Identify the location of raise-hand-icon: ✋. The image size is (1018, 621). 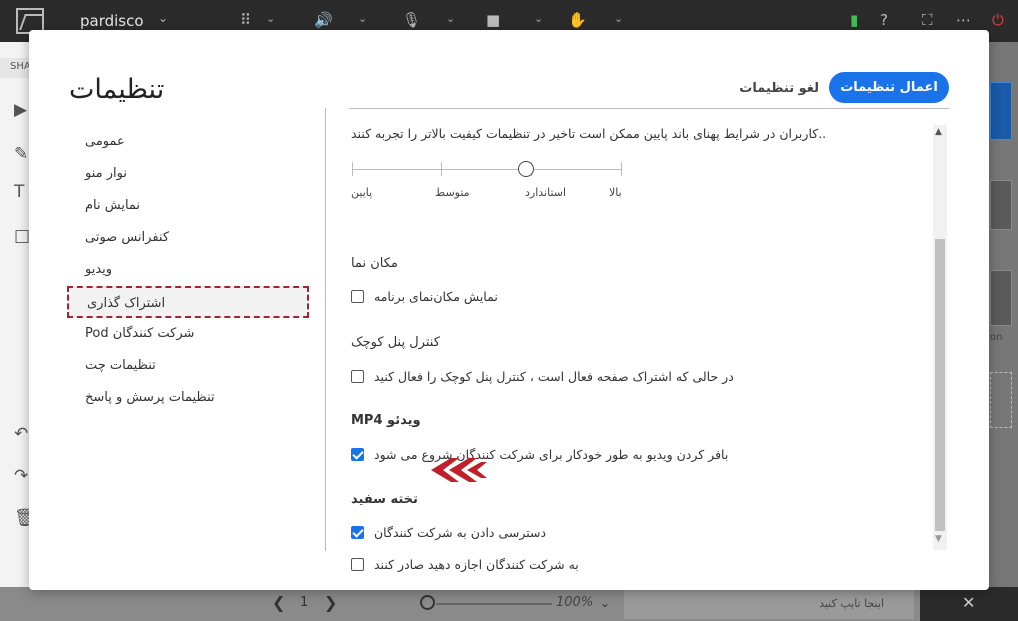
(577, 20).